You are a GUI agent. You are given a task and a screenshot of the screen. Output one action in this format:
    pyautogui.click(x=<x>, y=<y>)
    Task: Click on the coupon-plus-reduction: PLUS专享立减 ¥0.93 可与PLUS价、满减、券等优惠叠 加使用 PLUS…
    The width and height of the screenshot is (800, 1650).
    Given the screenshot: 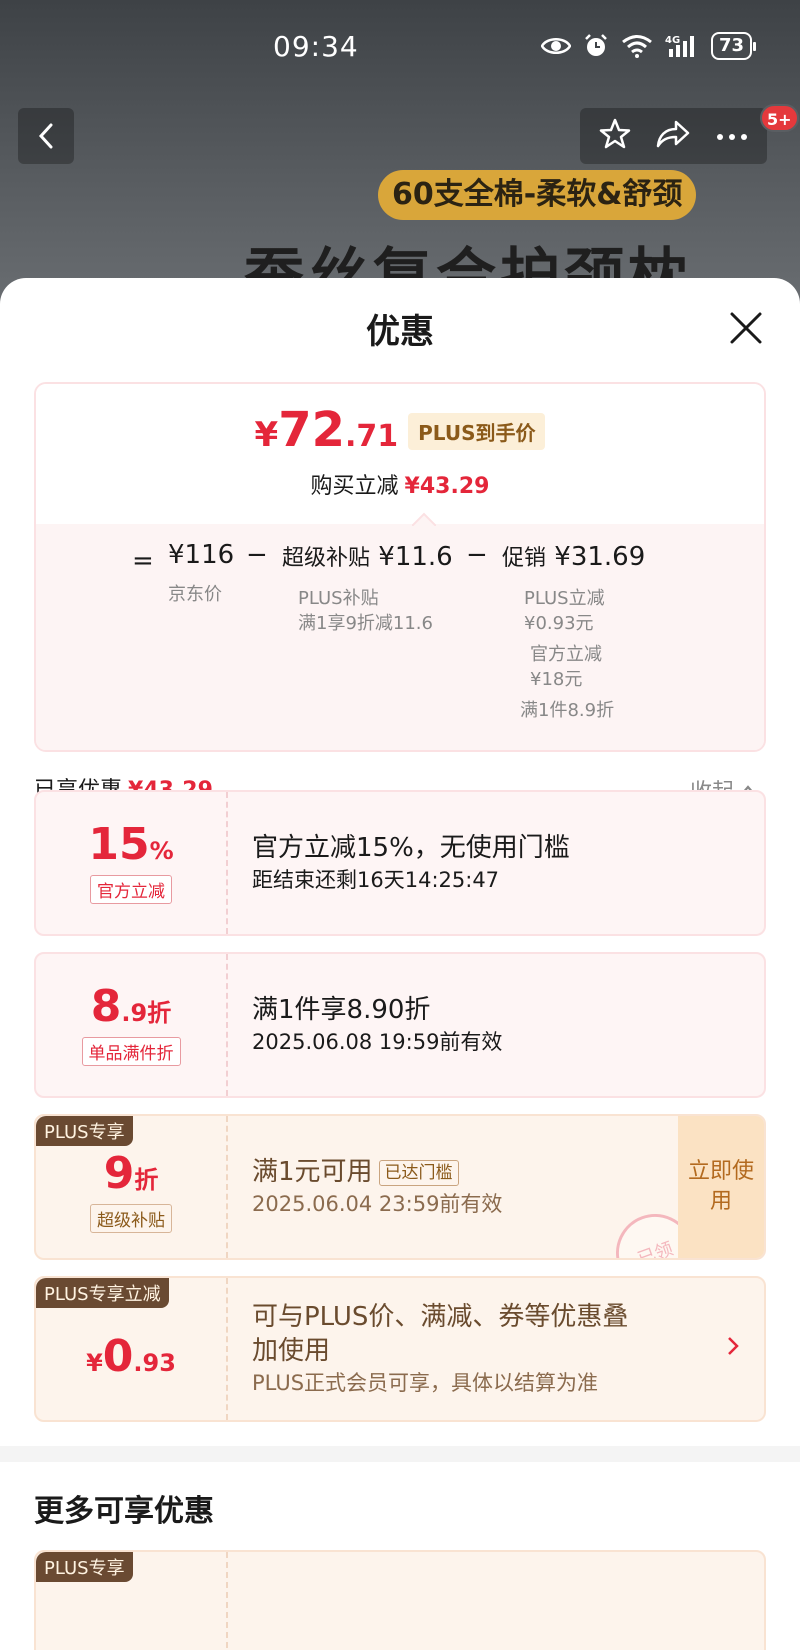 What is the action you would take?
    pyautogui.click(x=400, y=1349)
    